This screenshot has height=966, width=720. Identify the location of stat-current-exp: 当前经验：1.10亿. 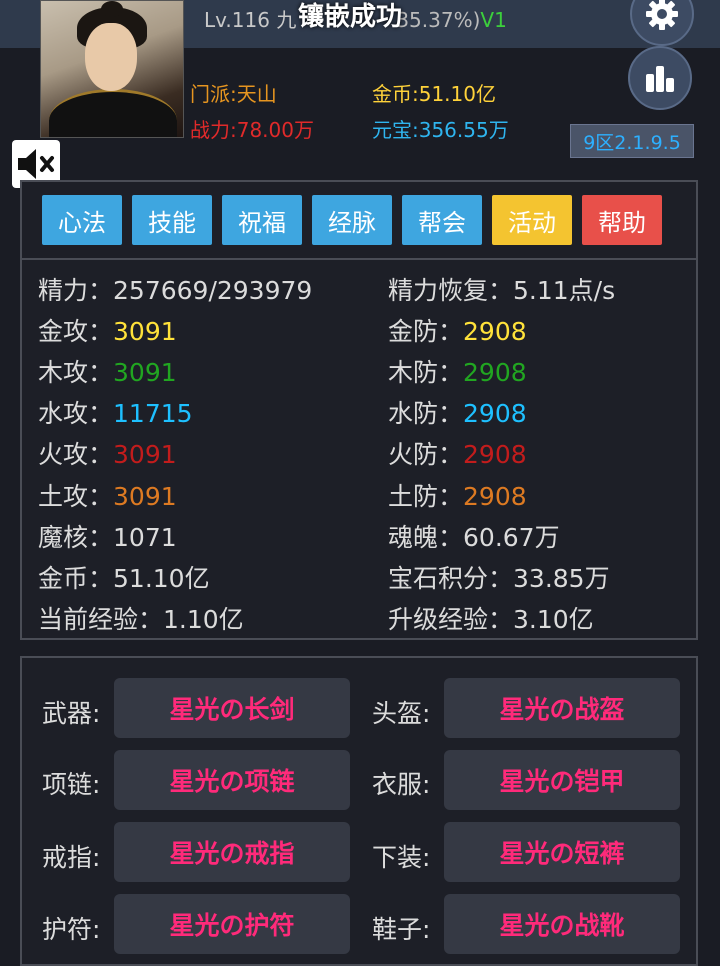
(141, 619).